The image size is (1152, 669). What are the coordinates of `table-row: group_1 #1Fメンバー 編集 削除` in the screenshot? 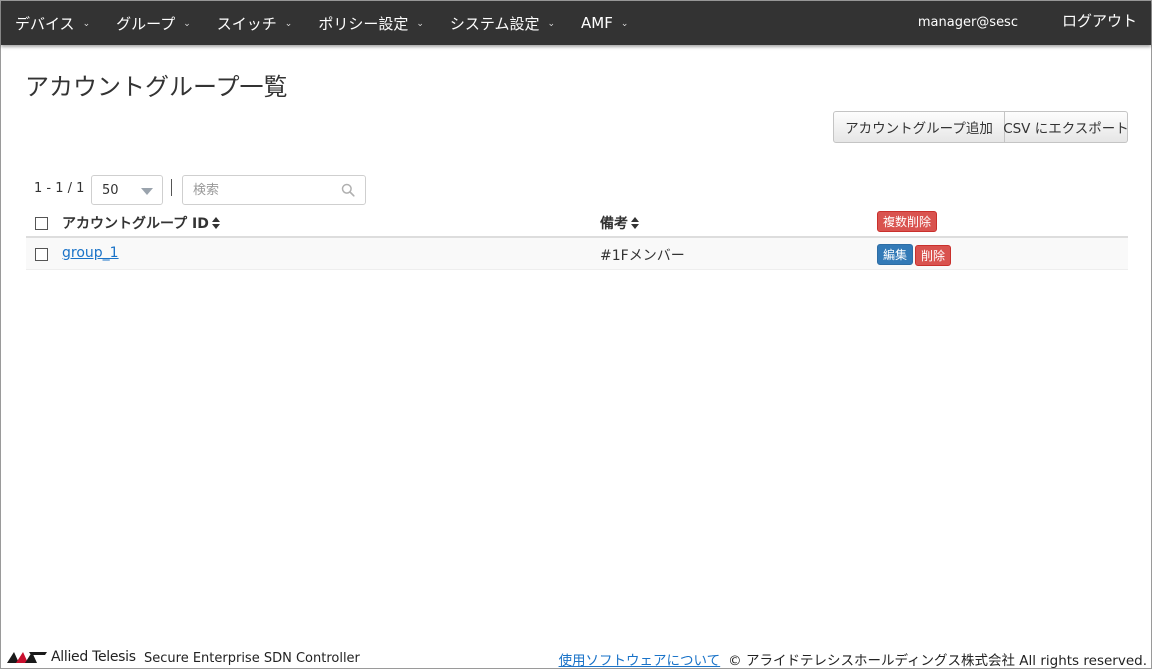 It's located at (577, 254).